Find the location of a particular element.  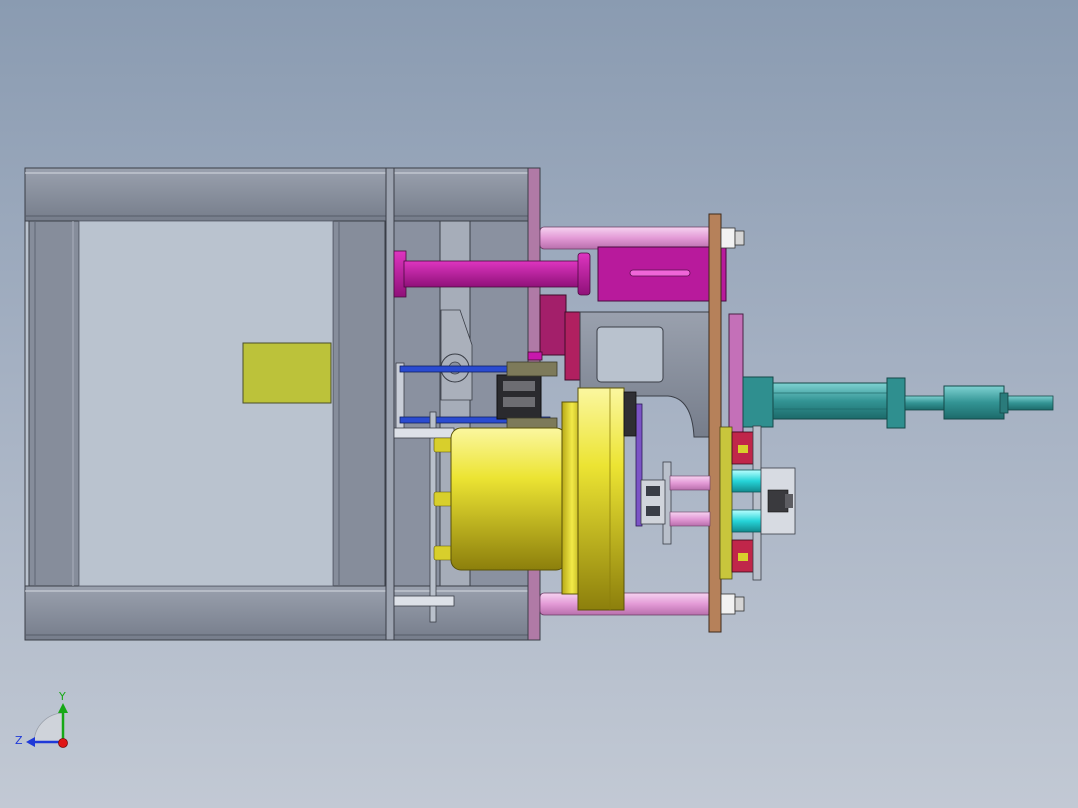

frame-left-column is located at coordinates (54, 403).